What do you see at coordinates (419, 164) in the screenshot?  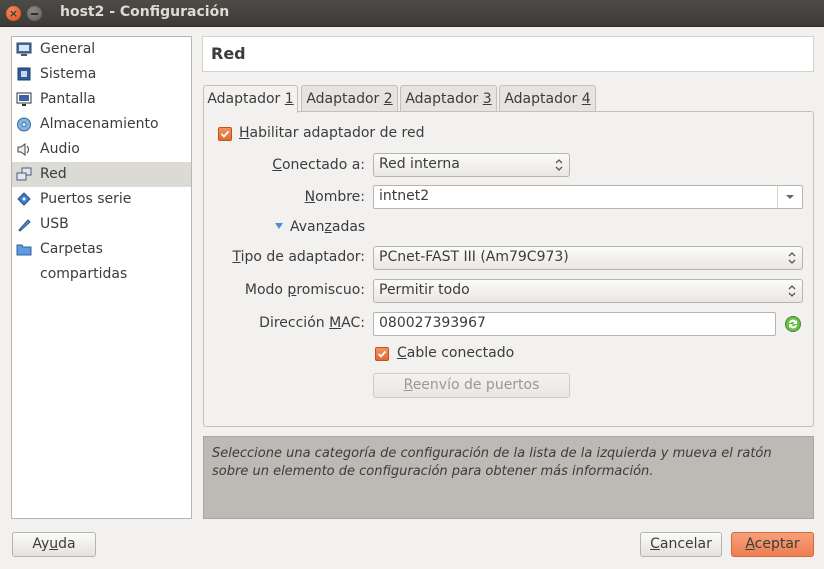 I see `attached-to-value: Red interna` at bounding box center [419, 164].